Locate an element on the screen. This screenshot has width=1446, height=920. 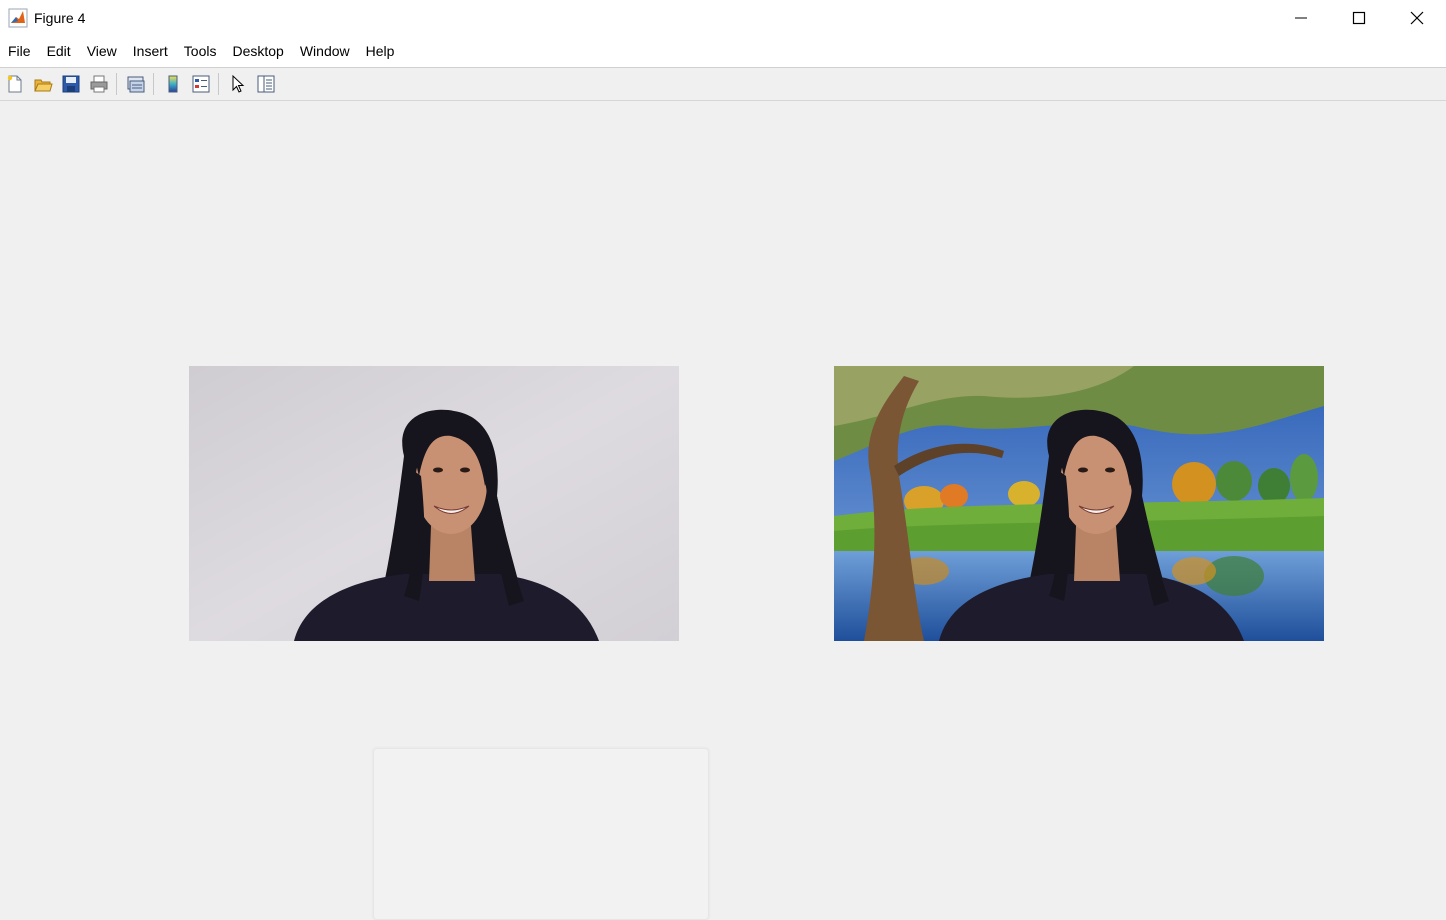
figure-toolbar is located at coordinates (723, 84).